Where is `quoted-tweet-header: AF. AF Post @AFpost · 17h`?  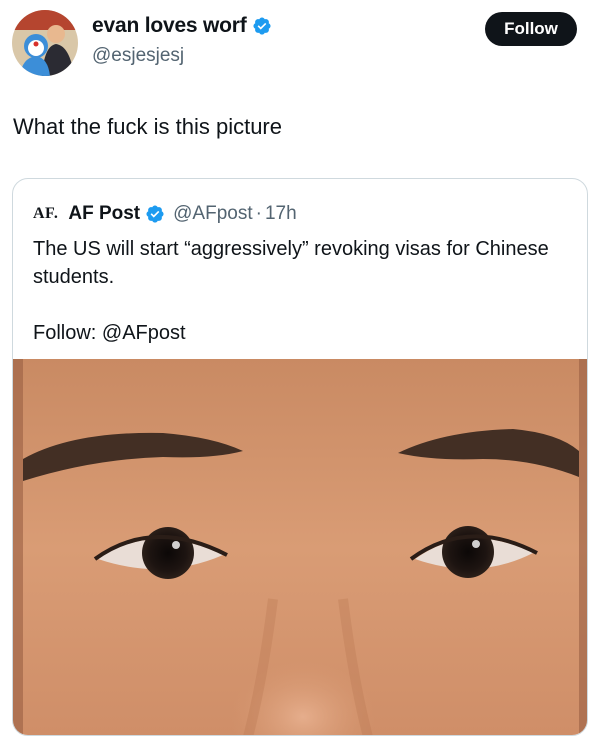
quoted-tweet-header: AF. AF Post @AFpost · 17h is located at coordinates (165, 214).